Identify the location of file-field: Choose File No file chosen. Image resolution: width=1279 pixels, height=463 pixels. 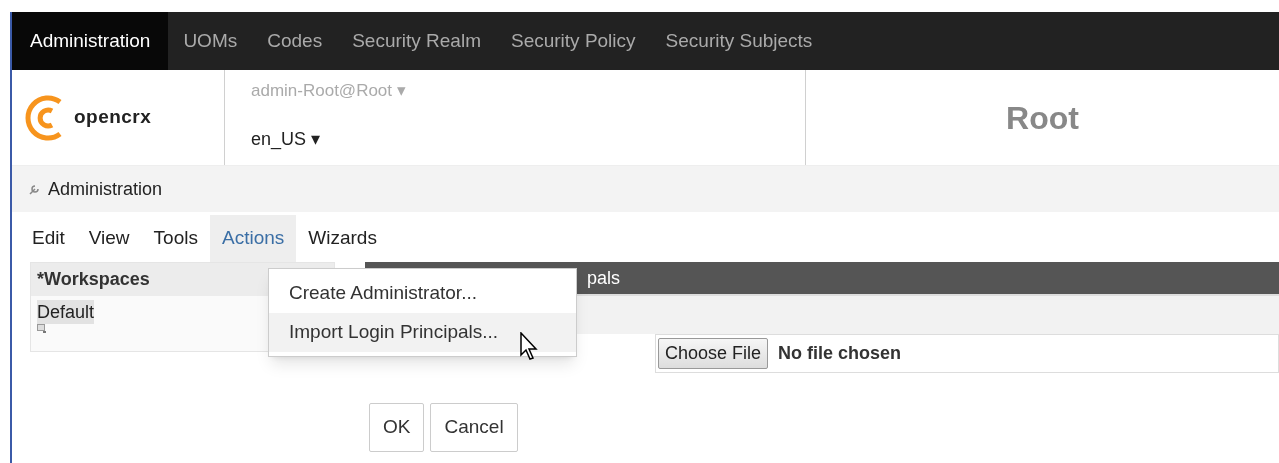
(967, 353).